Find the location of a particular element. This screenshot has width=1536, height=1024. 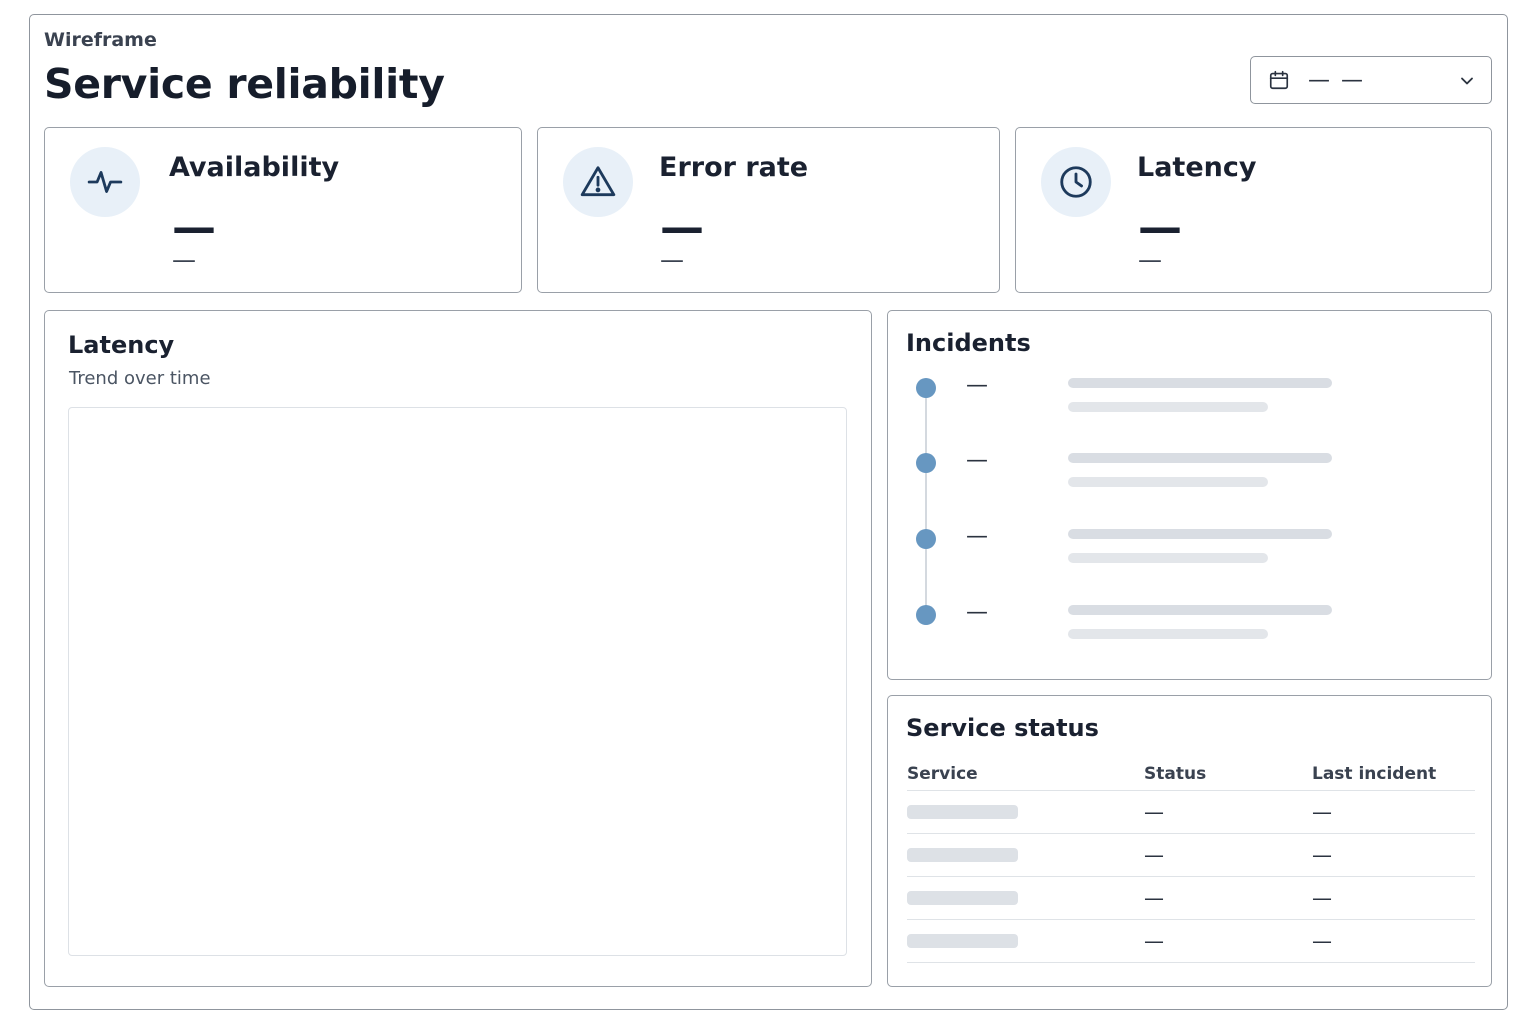

table-header-row: Service Status Last incident is located at coordinates (1191, 774).